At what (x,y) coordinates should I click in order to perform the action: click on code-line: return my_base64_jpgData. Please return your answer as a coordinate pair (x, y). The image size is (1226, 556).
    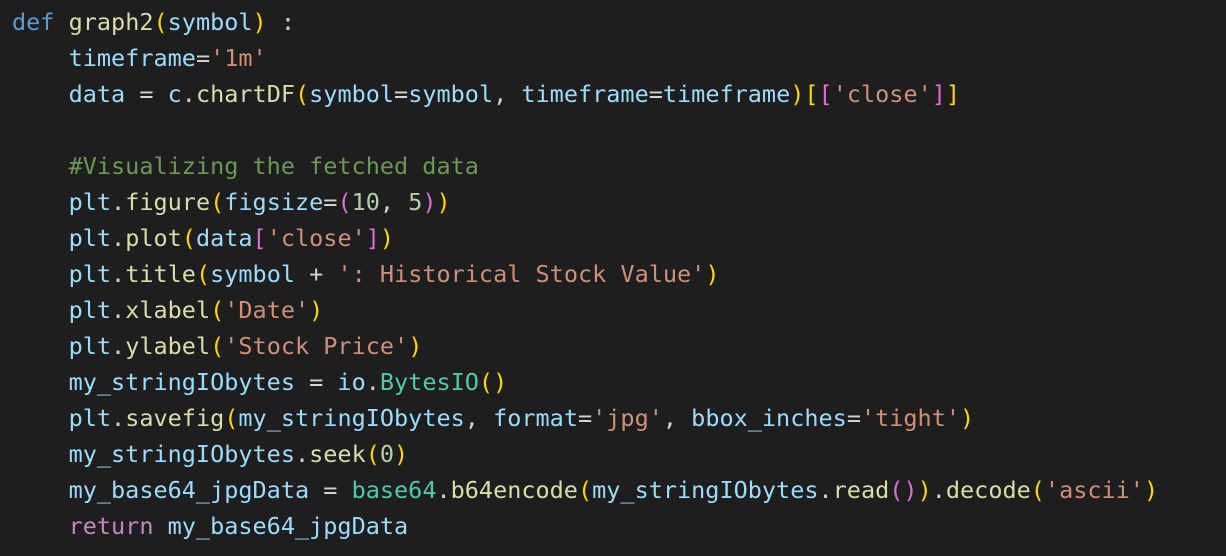
    Looking at the image, I should click on (613, 526).